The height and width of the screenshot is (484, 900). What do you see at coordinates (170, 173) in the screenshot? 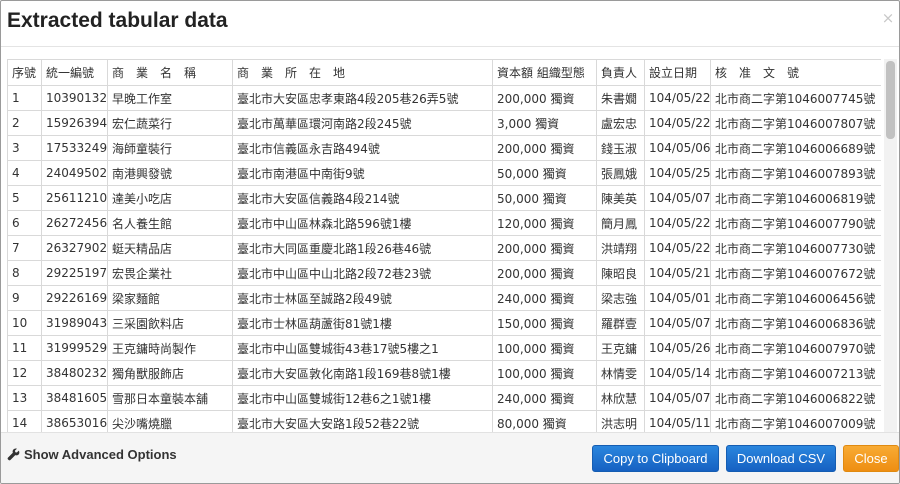
I see `table-cell: 南港興發號` at bounding box center [170, 173].